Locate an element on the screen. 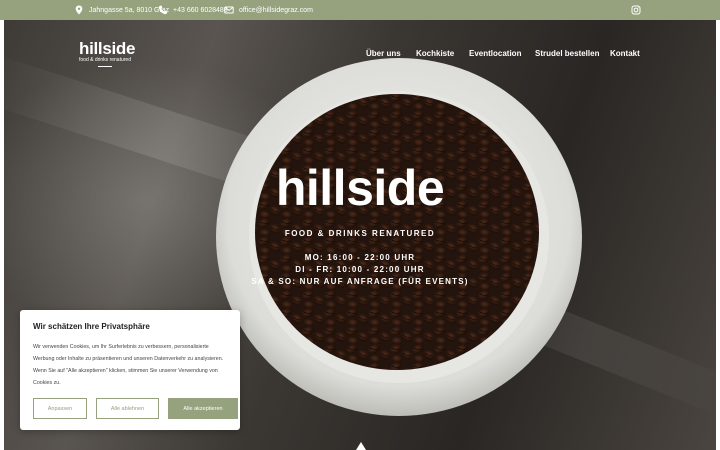  cookie-buttons: Anpassen Alle ablehnen Alle akzeptieren is located at coordinates (135, 408).